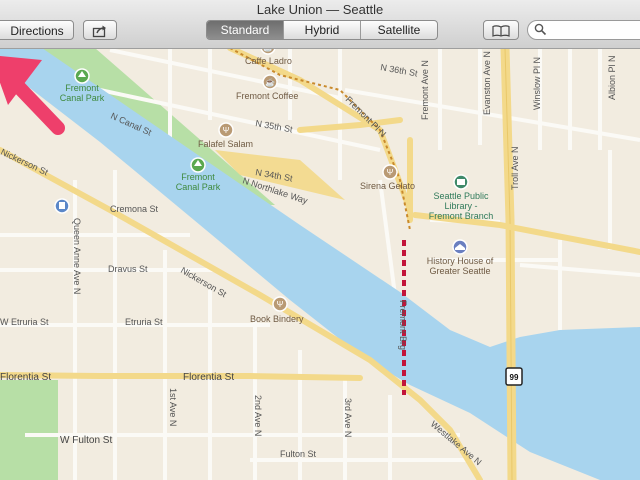  What do you see at coordinates (29, 430) in the screenshot?
I see `park-area-southwest` at bounding box center [29, 430].